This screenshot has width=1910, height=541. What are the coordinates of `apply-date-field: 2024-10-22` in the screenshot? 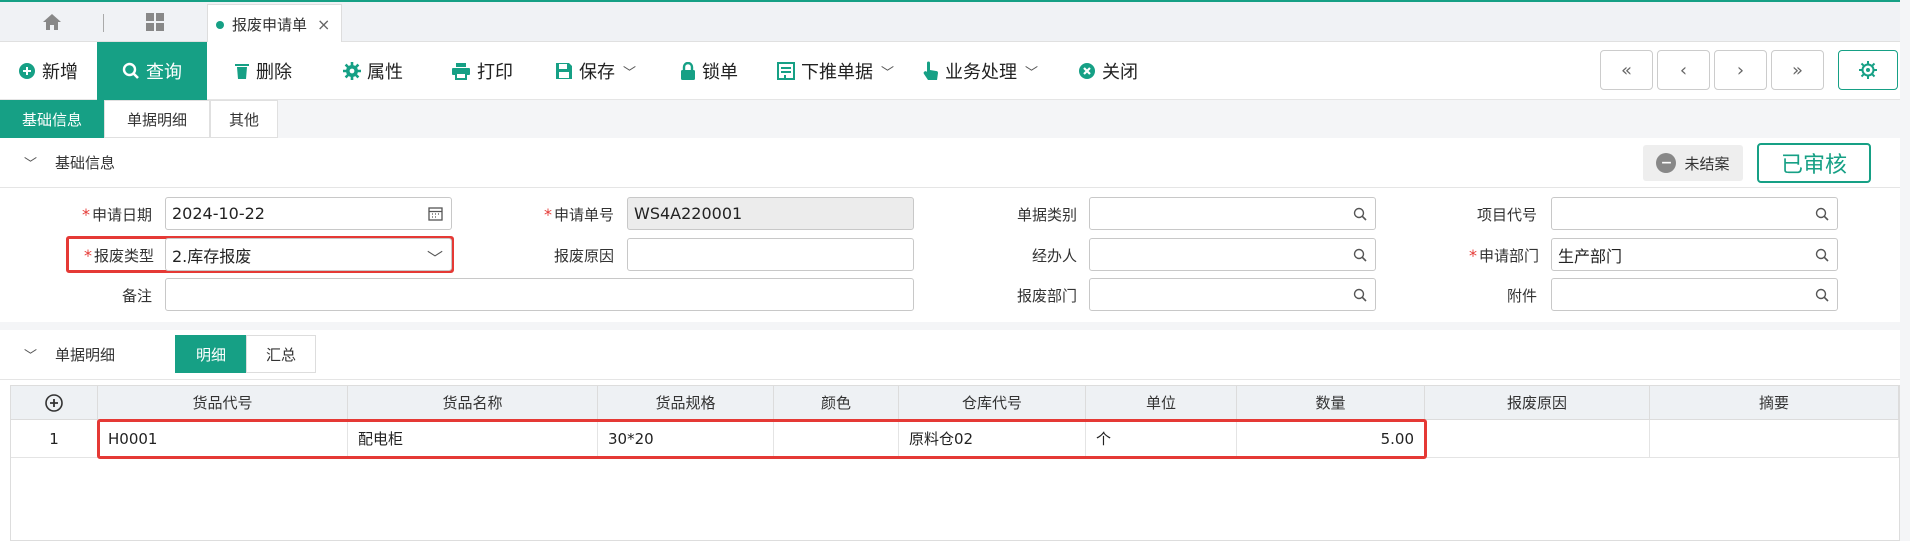 It's located at (308, 213).